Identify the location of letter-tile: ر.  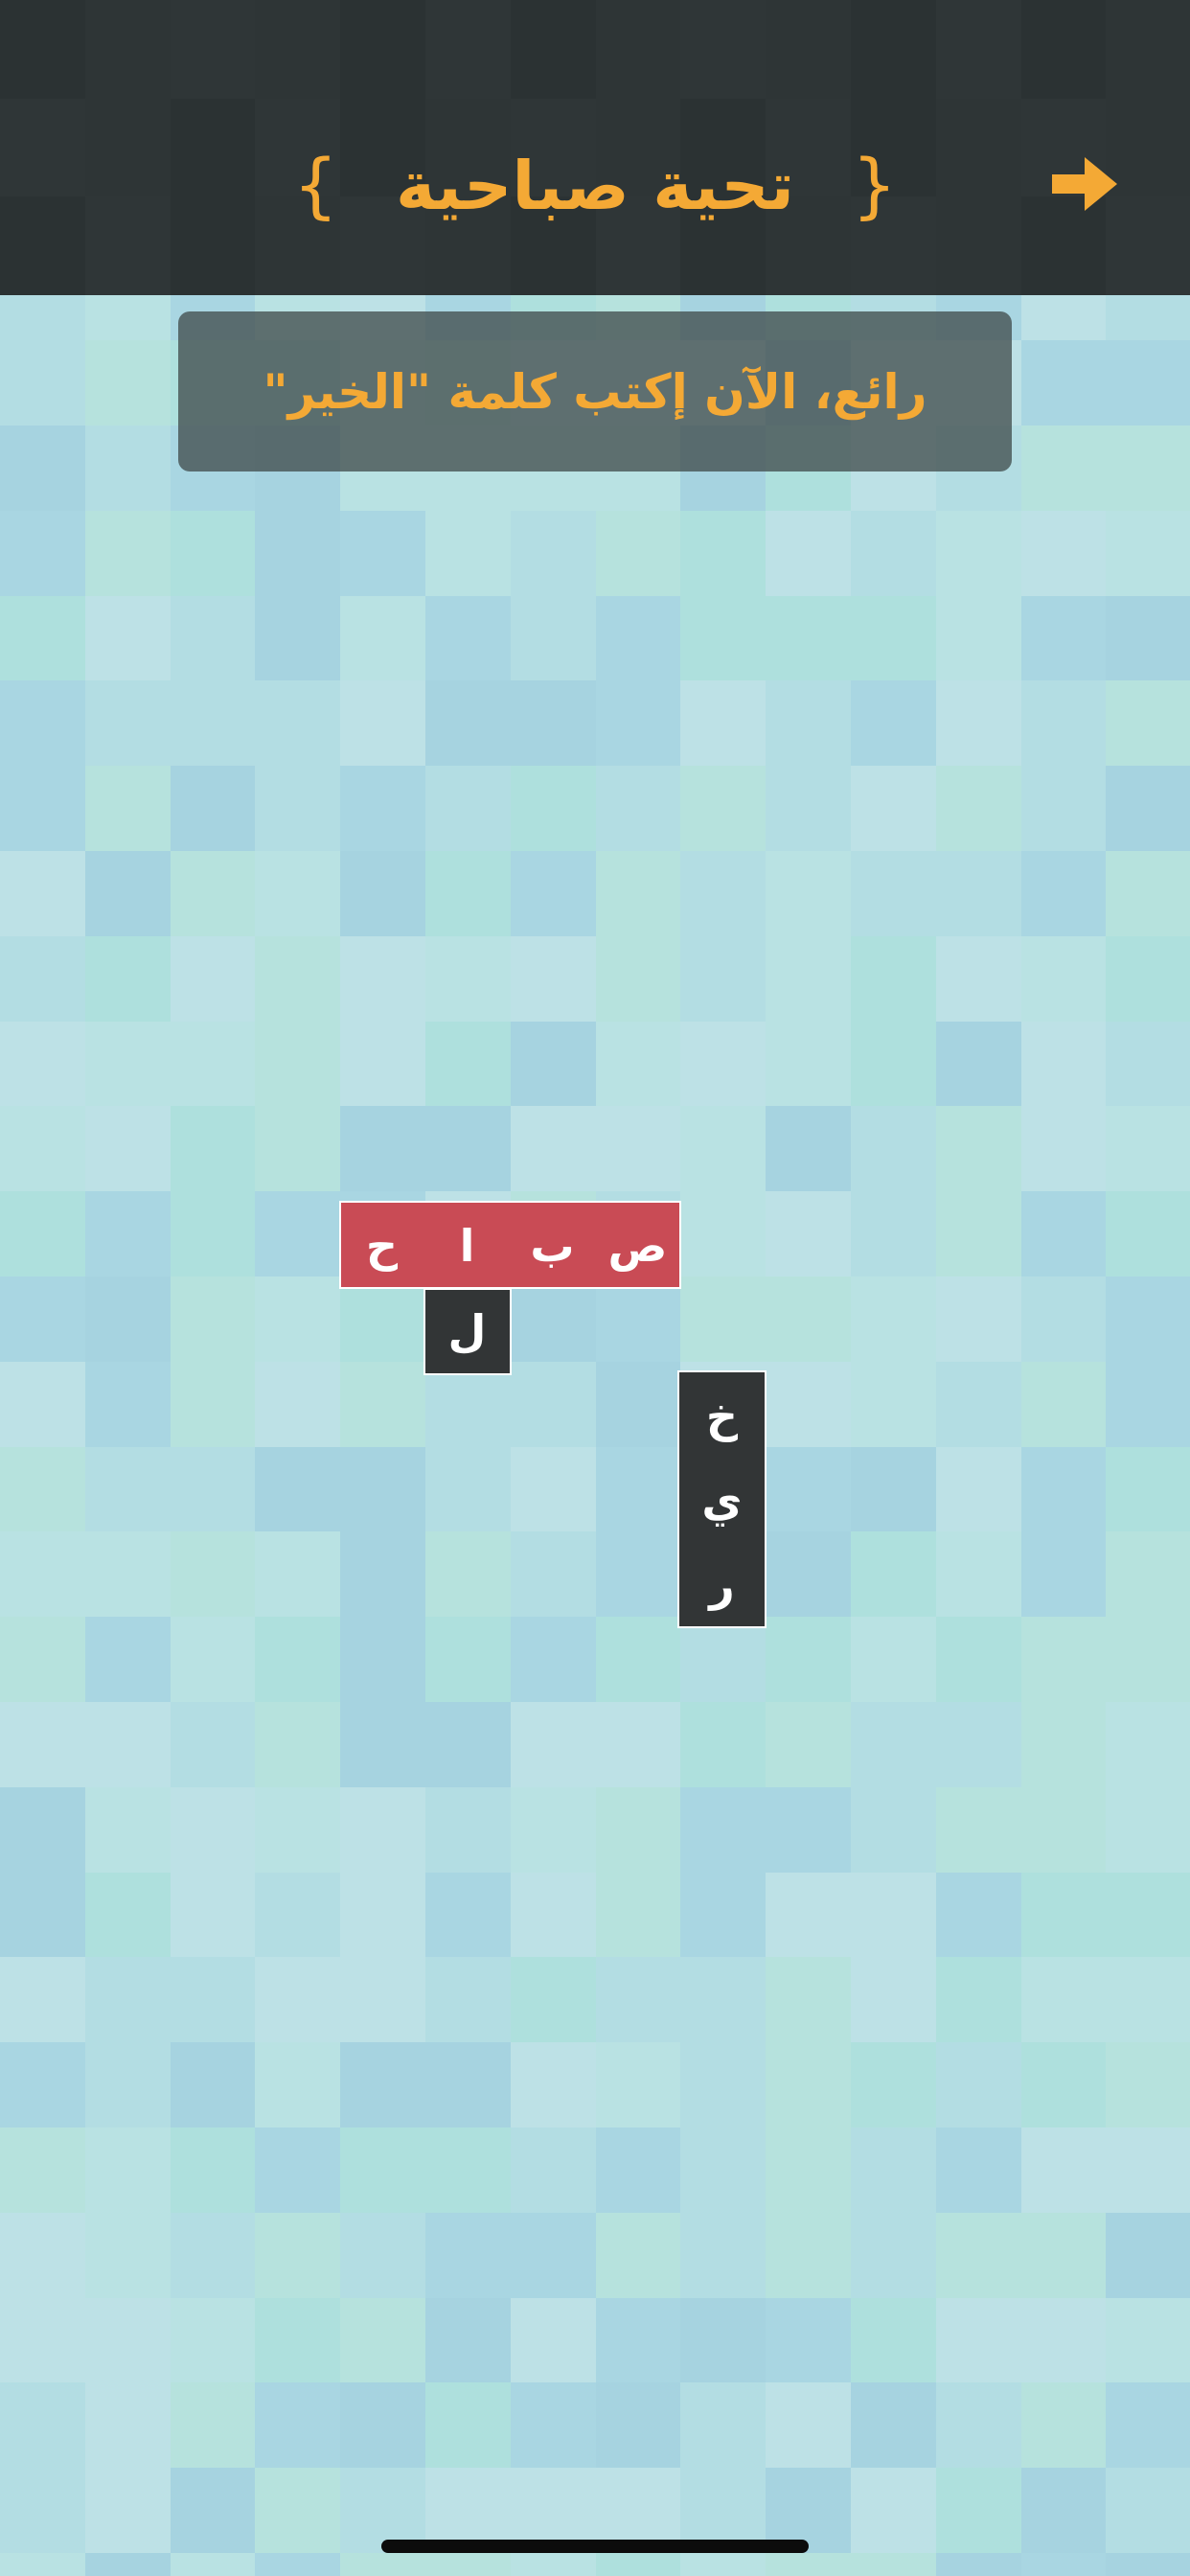
(722, 1584).